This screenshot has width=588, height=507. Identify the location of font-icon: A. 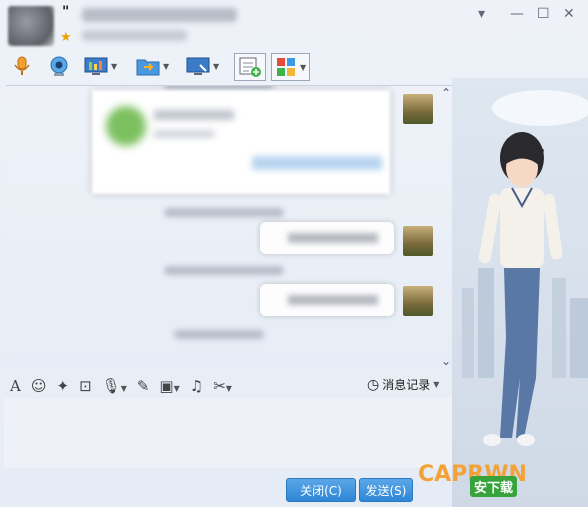
(15, 386).